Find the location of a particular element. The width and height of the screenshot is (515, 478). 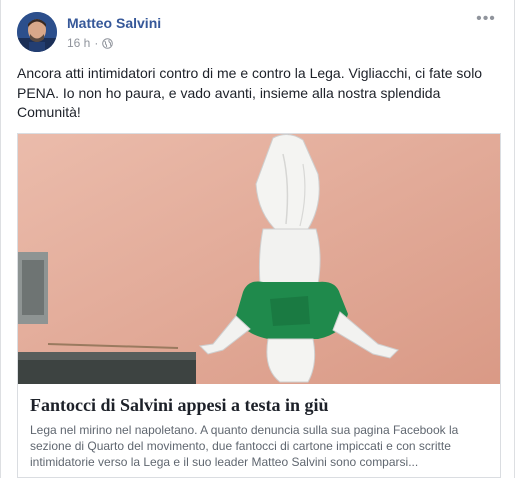

post-header: Matteo Salvini 16 h · ••• is located at coordinates (257, 33).